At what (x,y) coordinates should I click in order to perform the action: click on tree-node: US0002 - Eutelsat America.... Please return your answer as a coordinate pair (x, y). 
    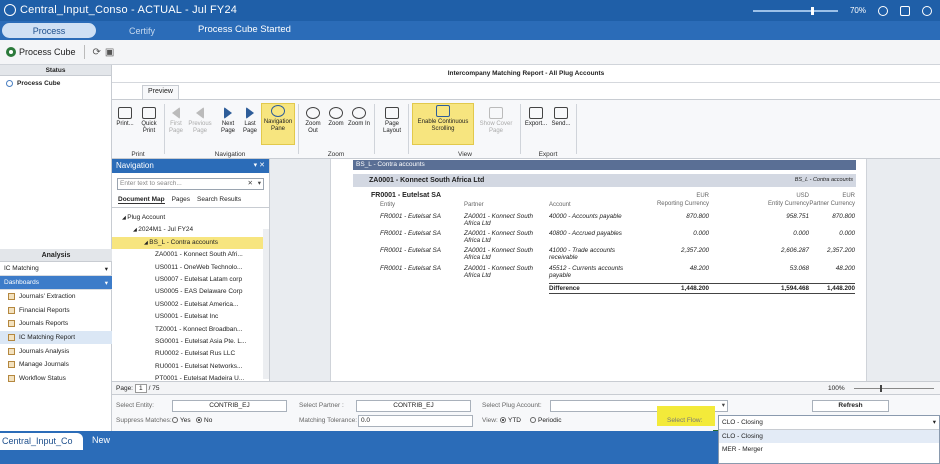
    Looking at the image, I should click on (190, 305).